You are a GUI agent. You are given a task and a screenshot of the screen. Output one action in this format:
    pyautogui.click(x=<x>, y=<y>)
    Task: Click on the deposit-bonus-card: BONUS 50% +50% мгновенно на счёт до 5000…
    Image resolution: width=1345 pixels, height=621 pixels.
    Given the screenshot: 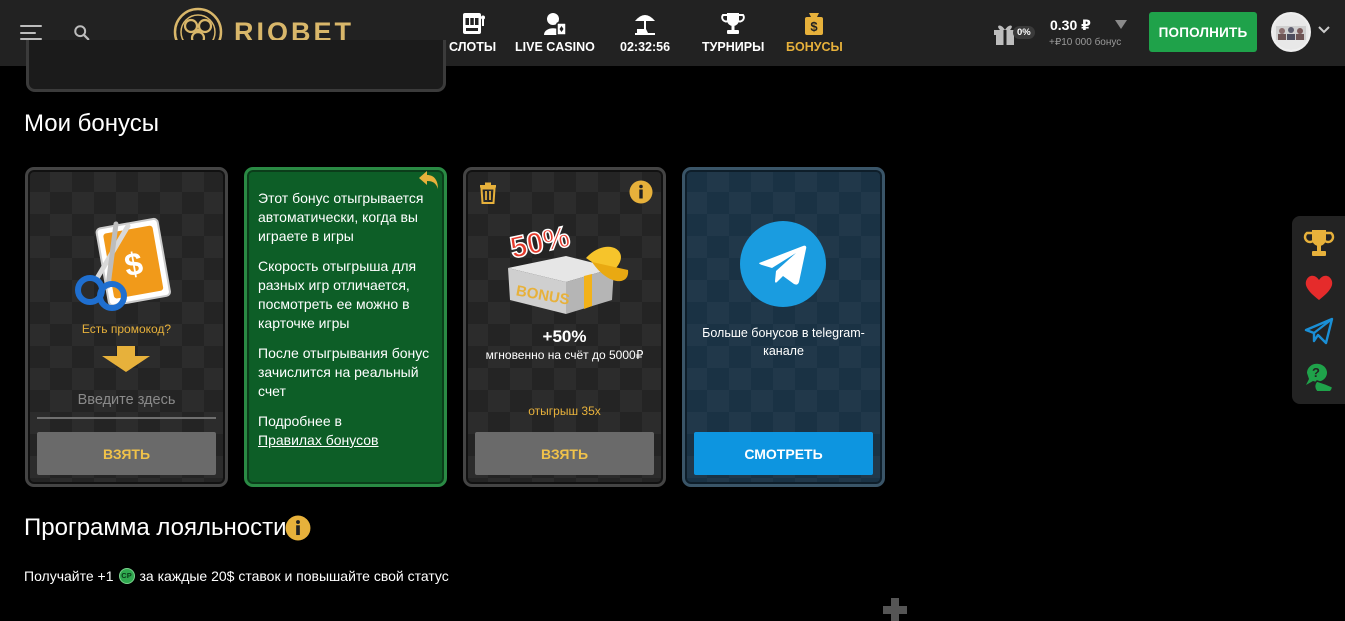 What is the action you would take?
    pyautogui.click(x=564, y=327)
    